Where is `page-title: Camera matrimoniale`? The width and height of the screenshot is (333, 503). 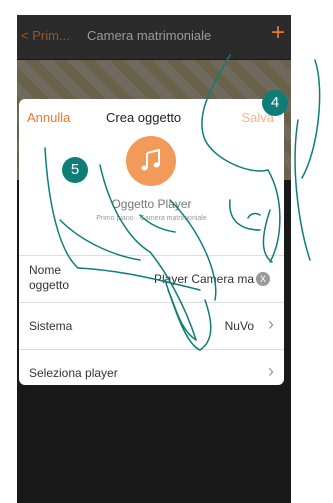 page-title: Camera matrimoniale is located at coordinates (149, 35).